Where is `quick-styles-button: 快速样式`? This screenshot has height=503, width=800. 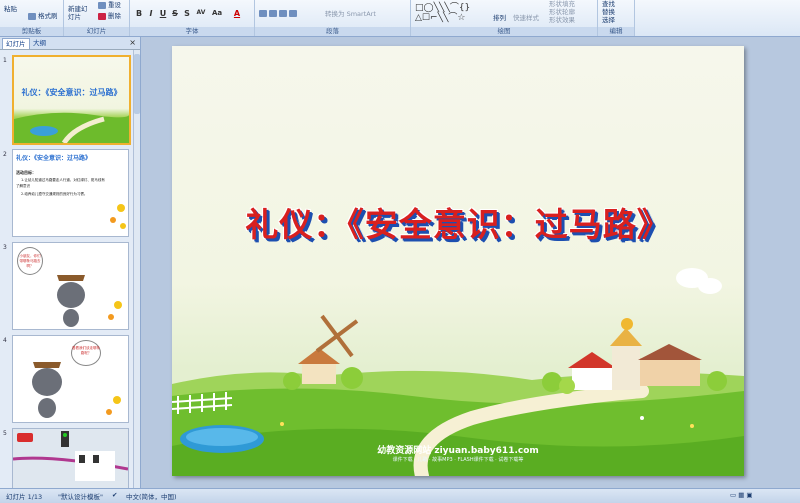 quick-styles-button: 快速样式 is located at coordinates (526, 18).